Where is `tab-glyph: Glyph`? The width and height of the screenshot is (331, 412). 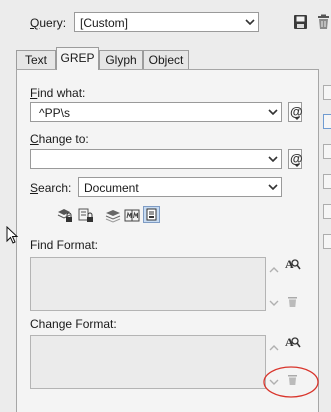
tab-glyph: Glyph is located at coordinates (121, 59).